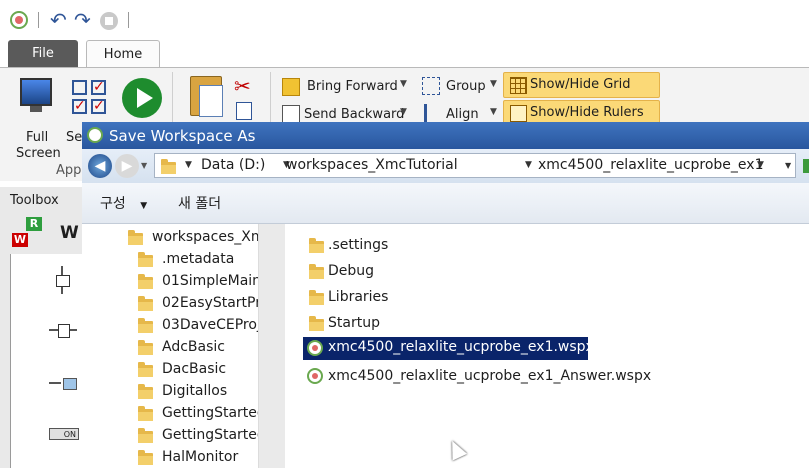 The width and height of the screenshot is (809, 468). I want to click on tab-file: File, so click(43, 53).